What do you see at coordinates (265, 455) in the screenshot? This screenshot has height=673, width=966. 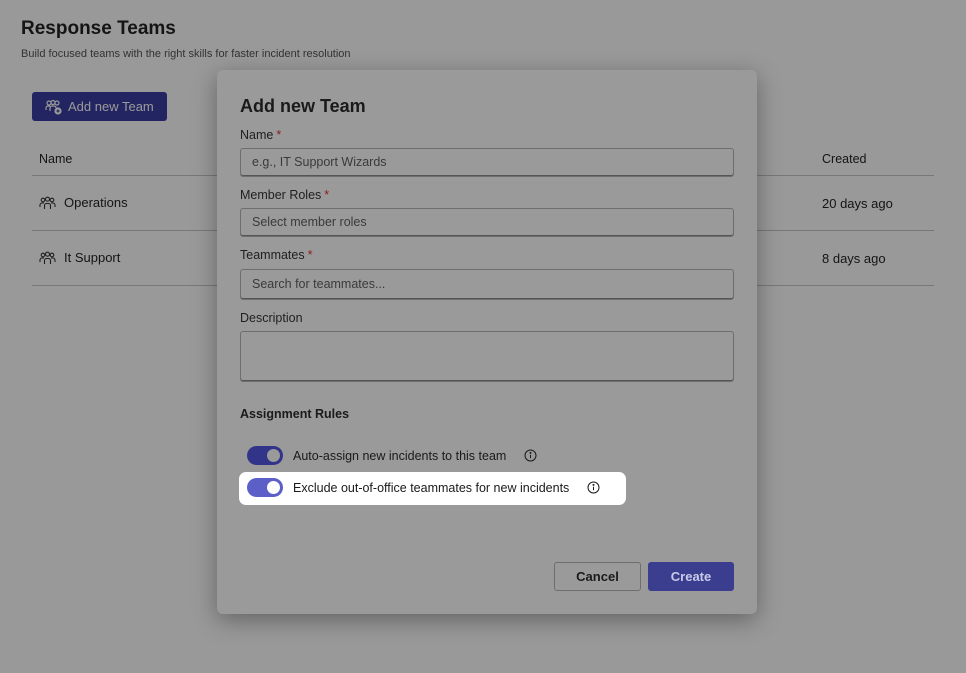 I see `auto-assign-toggle` at bounding box center [265, 455].